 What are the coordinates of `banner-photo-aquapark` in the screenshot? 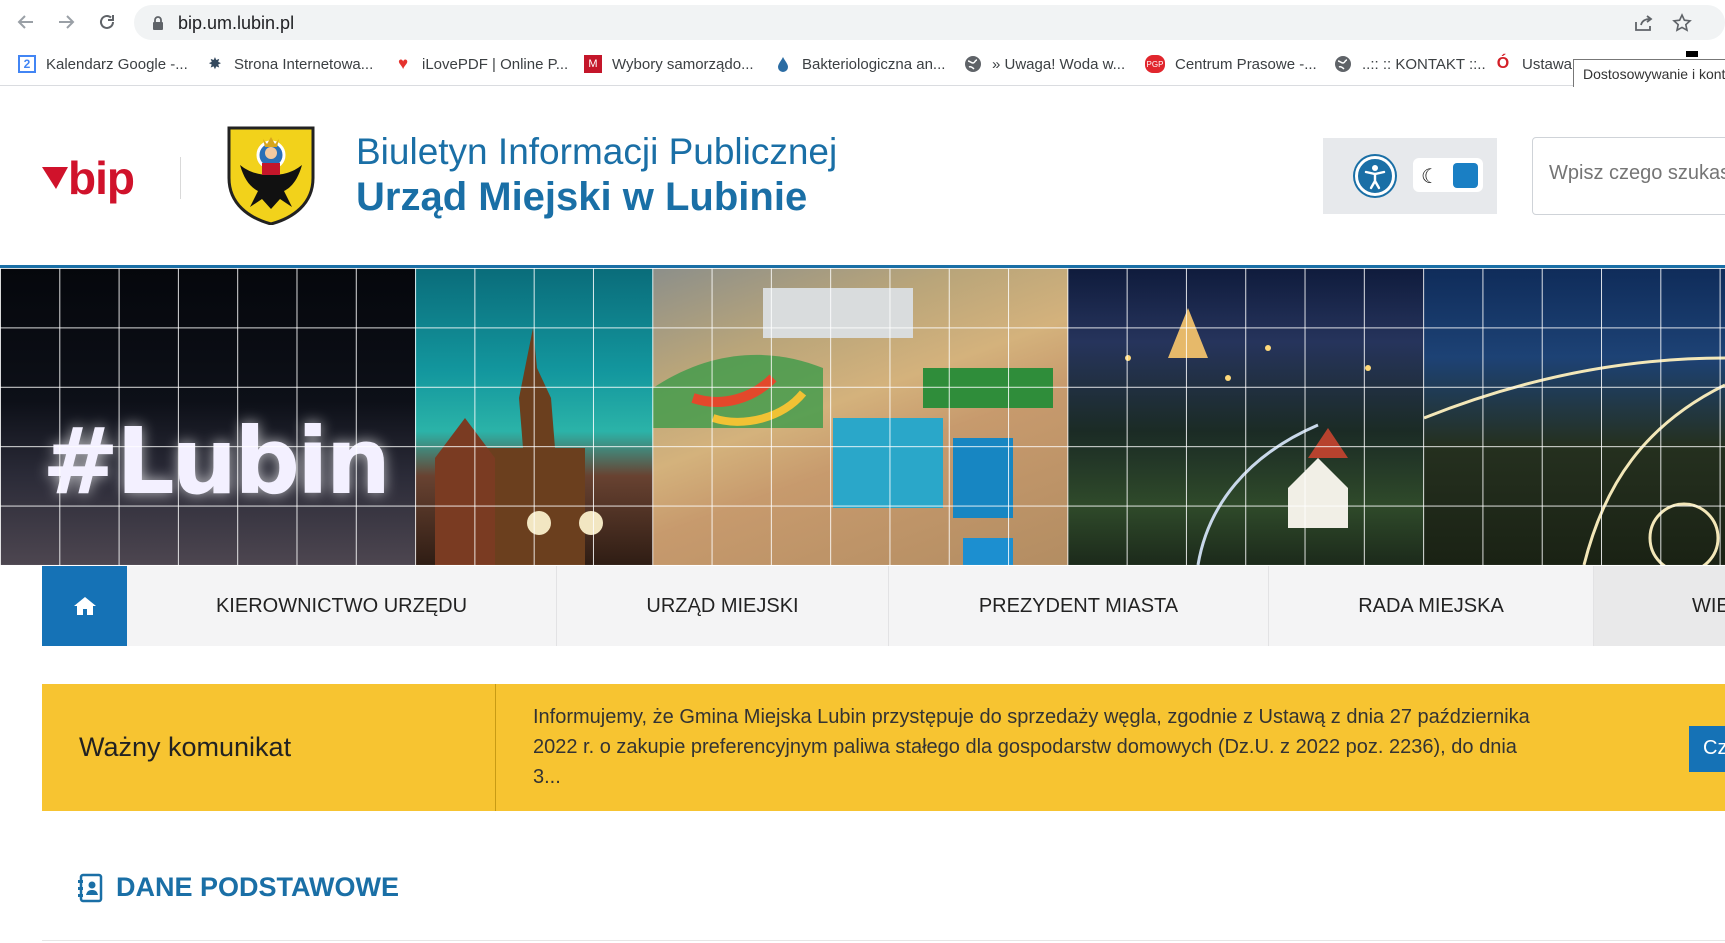 It's located at (860, 416).